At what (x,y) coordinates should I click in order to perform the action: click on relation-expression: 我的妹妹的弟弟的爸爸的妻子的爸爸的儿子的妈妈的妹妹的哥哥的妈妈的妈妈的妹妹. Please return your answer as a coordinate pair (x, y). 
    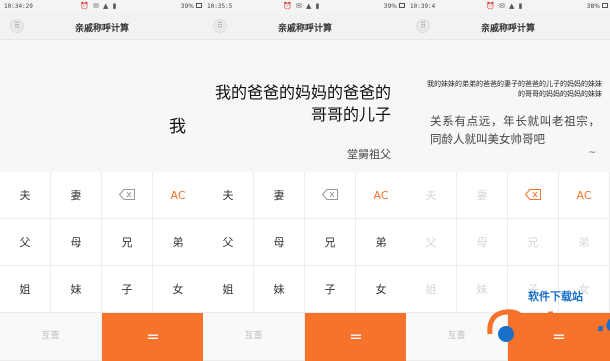
    Looking at the image, I should click on (514, 89).